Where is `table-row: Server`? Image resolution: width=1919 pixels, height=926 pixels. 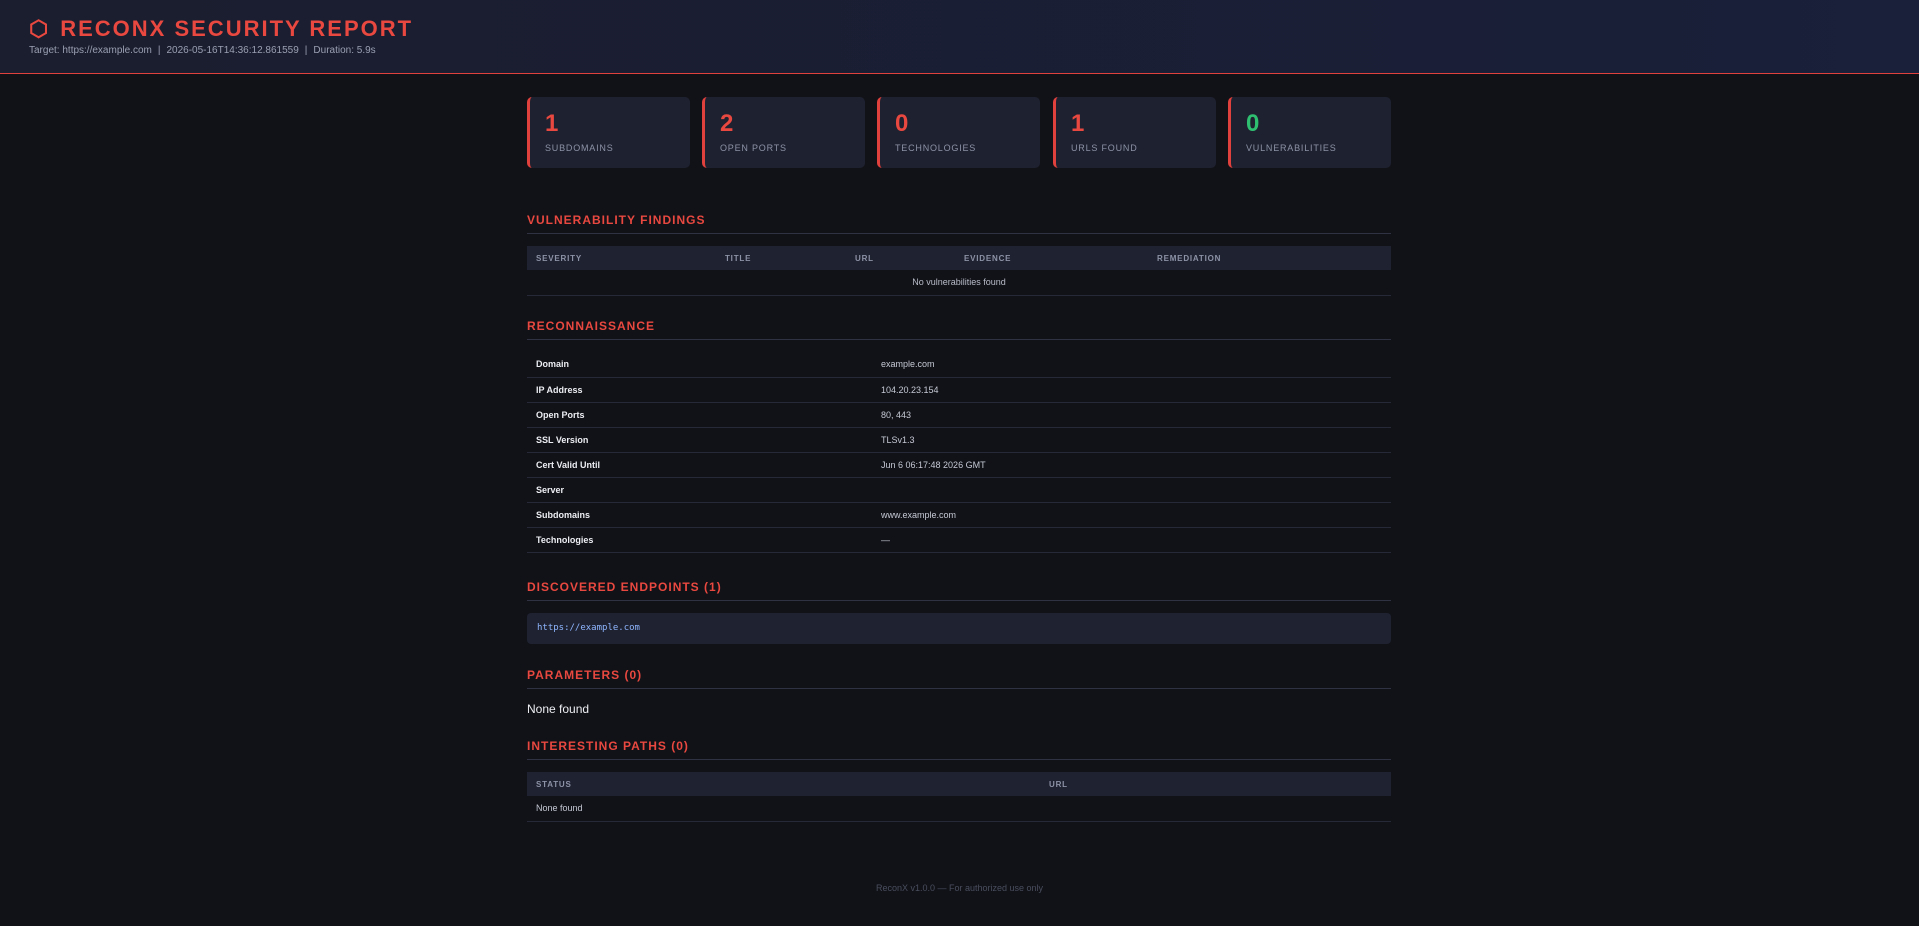 table-row: Server is located at coordinates (959, 490).